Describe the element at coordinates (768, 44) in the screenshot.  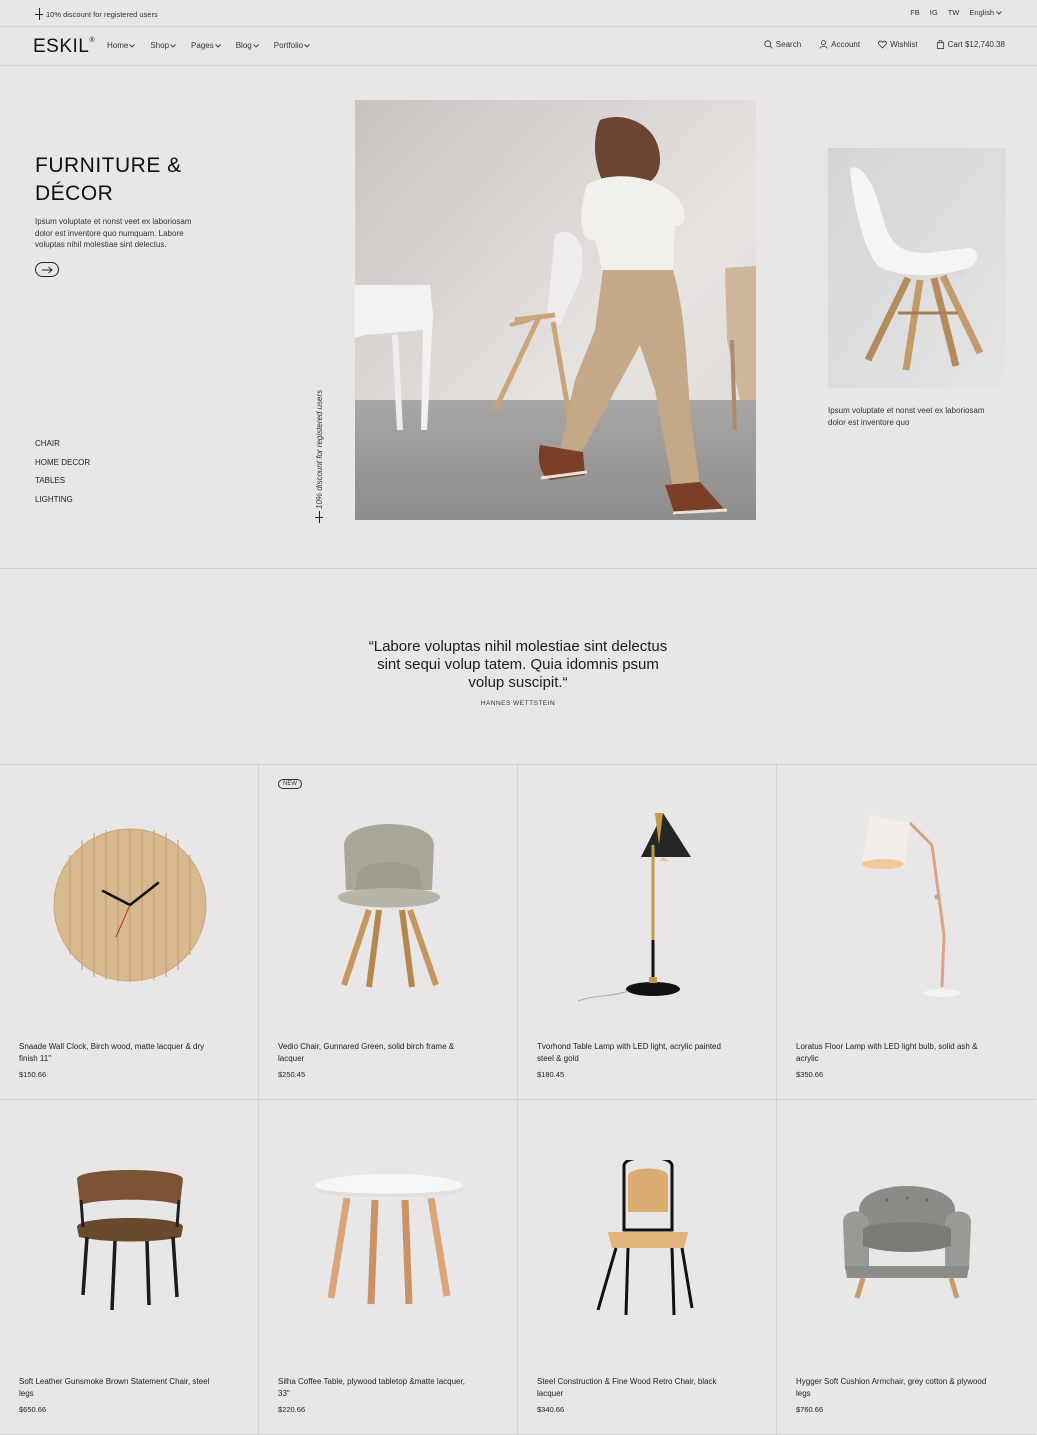
I see `search-icon` at that location.